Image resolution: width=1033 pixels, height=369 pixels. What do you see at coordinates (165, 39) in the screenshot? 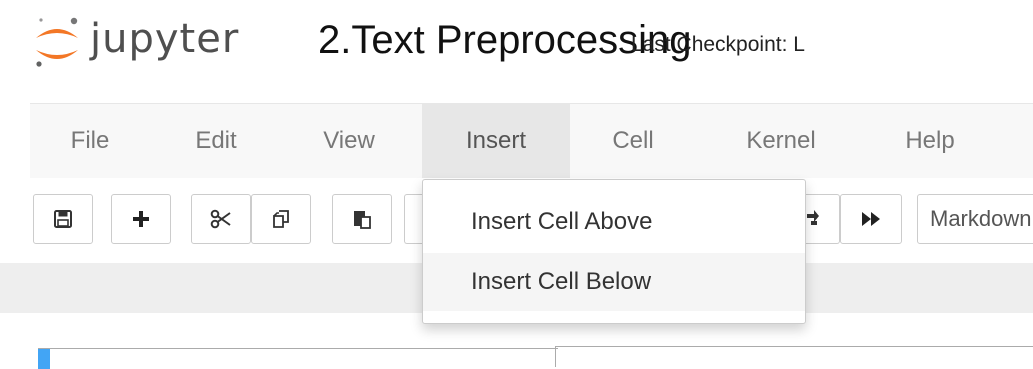
I see `logo-text: jupyter` at bounding box center [165, 39].